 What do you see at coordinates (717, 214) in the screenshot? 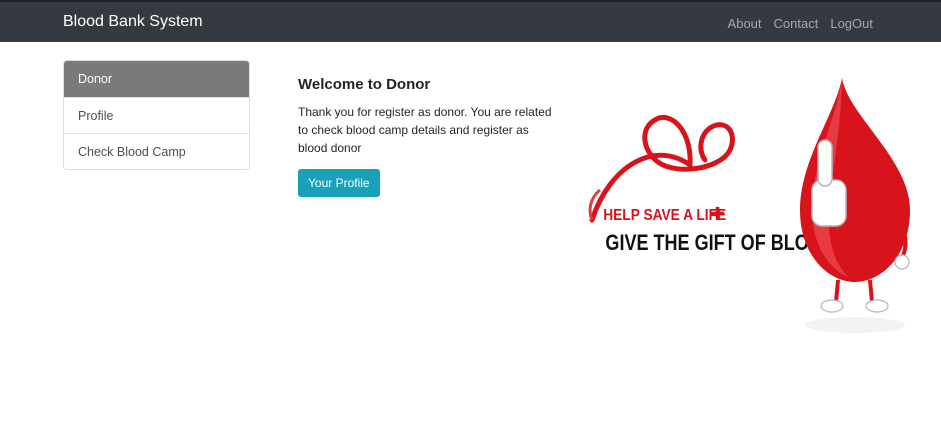
I see `plus-icon: ✚` at bounding box center [717, 214].